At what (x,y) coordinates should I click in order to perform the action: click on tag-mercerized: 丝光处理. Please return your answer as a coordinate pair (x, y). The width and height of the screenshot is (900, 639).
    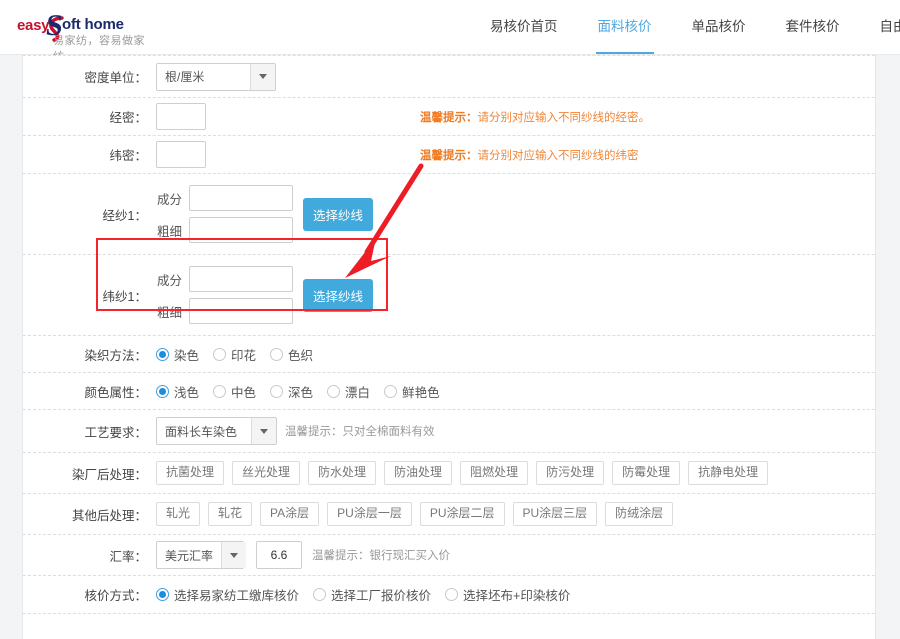
    Looking at the image, I should click on (266, 473).